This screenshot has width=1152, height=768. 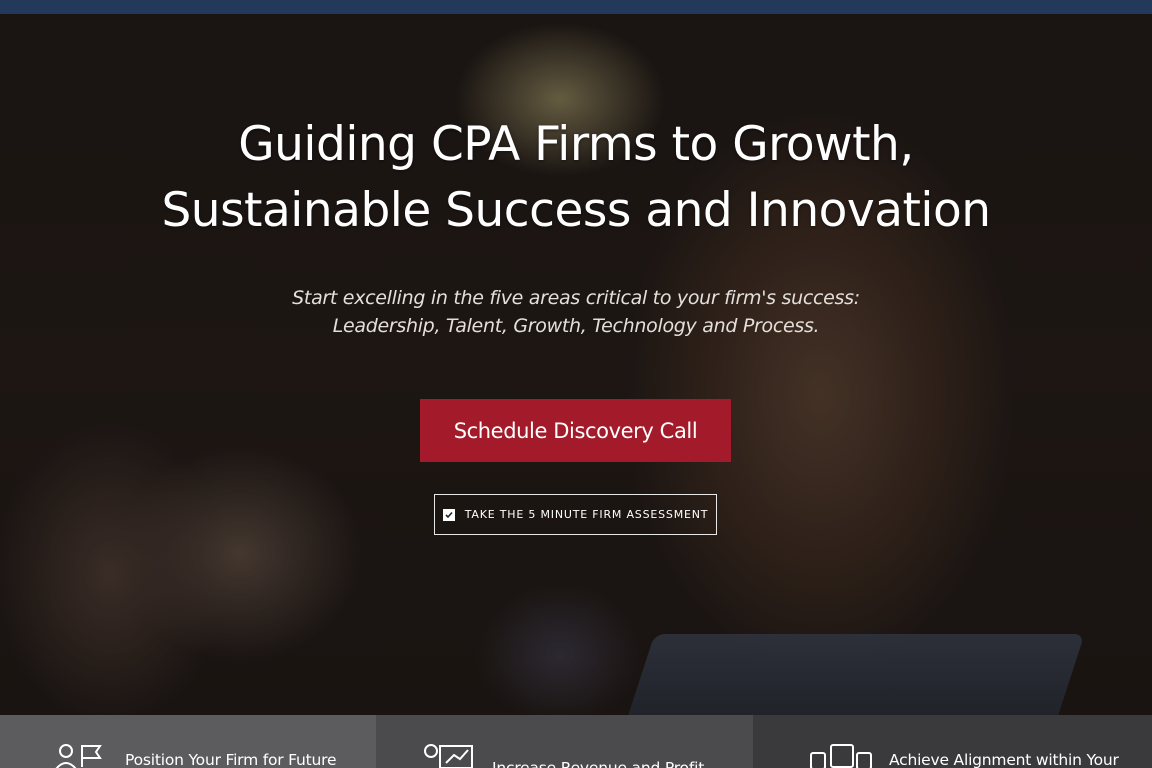 What do you see at coordinates (952, 741) in the screenshot?
I see `feature-achieve-alignment: Achieve Alignment within Your` at bounding box center [952, 741].